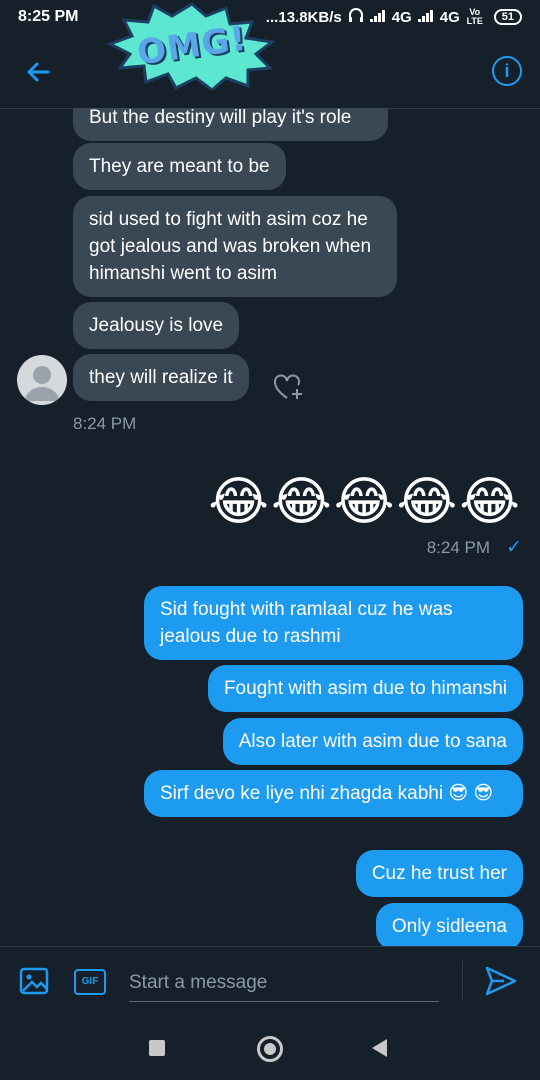  I want to click on message-text: Jealousy is love, so click(156, 325).